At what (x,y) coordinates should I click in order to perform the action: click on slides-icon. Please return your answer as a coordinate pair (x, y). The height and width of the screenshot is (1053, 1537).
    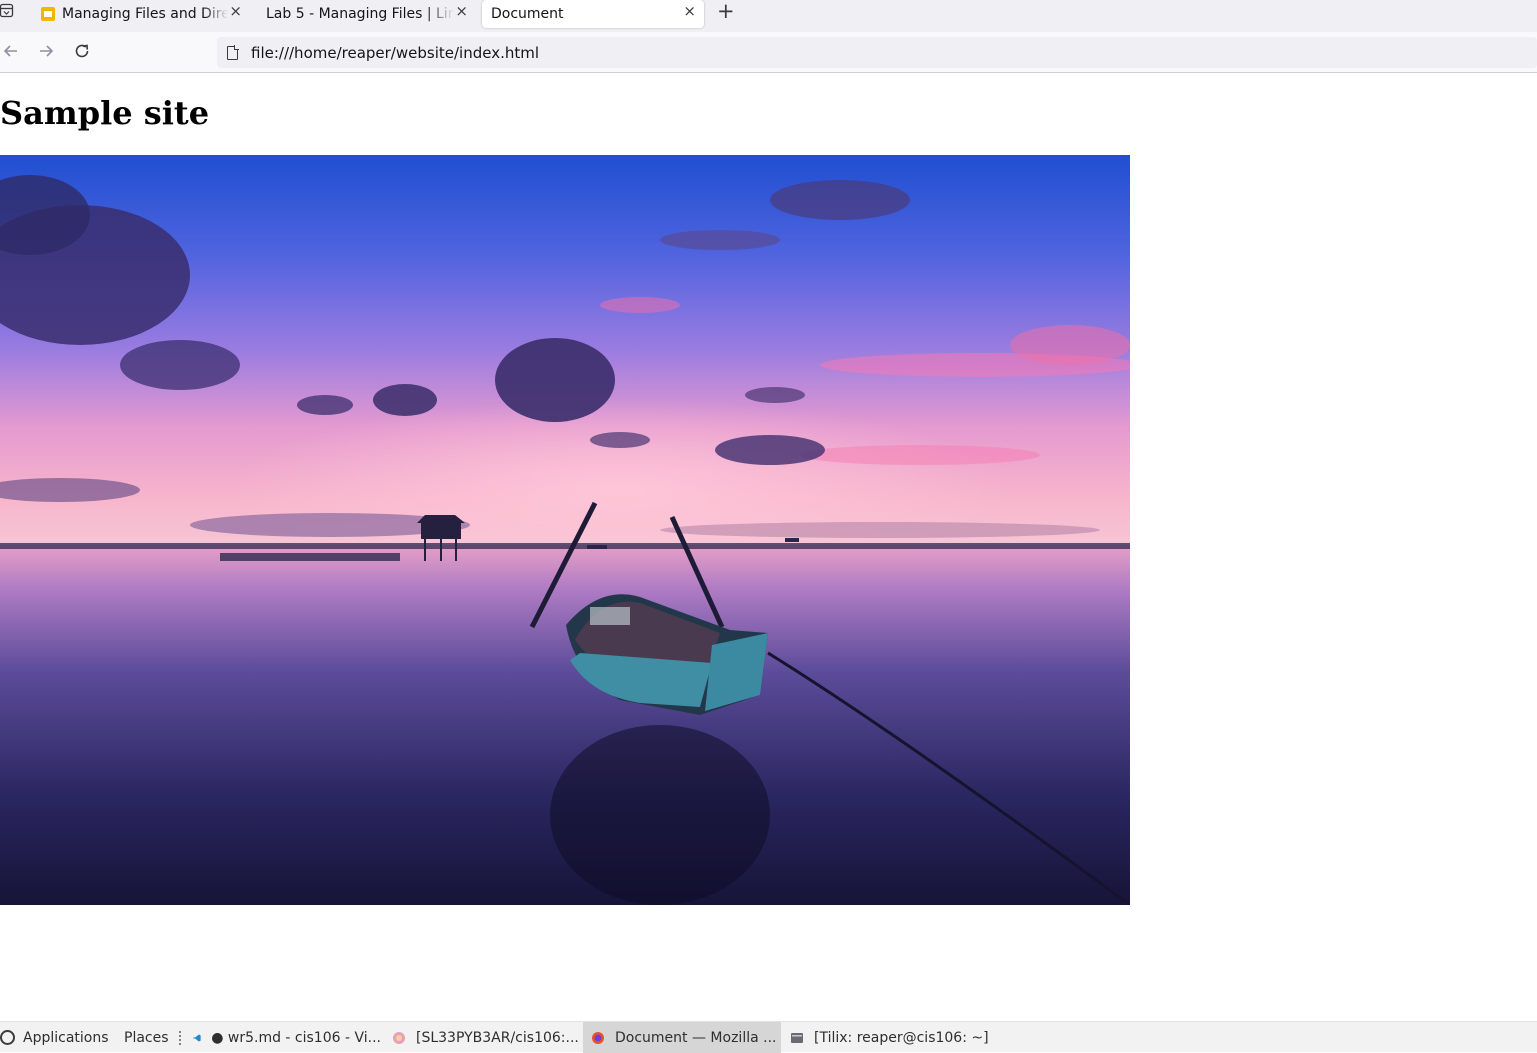
    Looking at the image, I should click on (48, 14).